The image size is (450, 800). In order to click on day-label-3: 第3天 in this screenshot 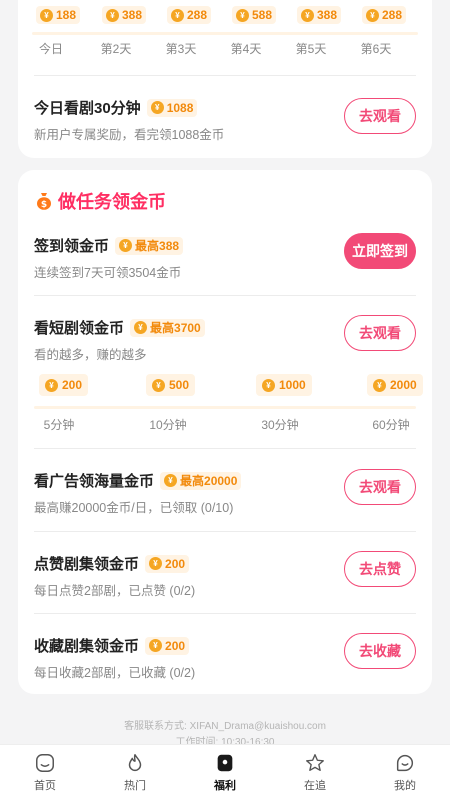, I will do `click(181, 49)`.